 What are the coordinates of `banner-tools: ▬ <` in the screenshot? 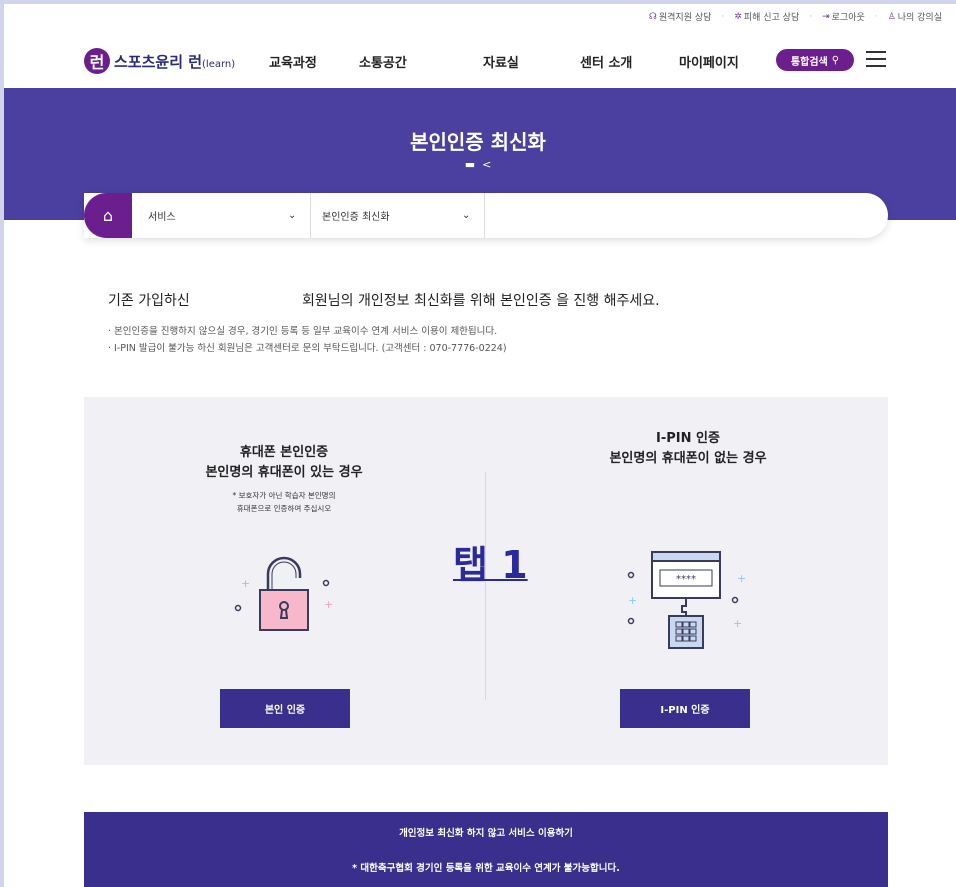 It's located at (478, 164).